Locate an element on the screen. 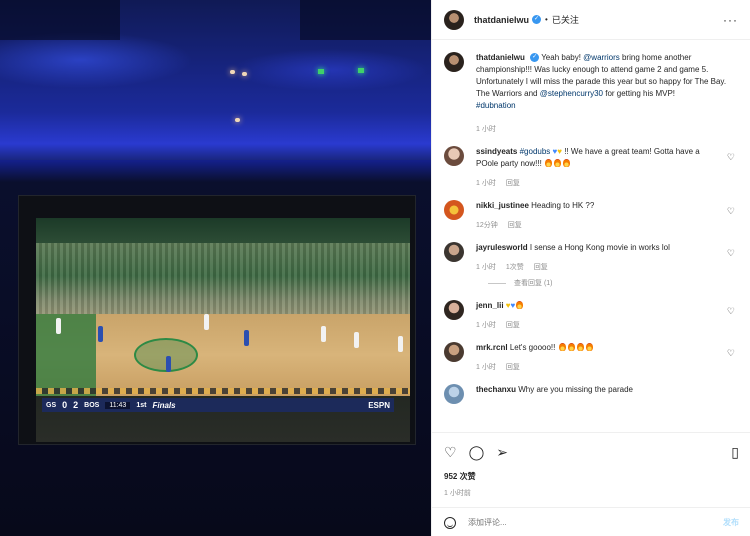 The height and width of the screenshot is (536, 750). away-score: 0 is located at coordinates (65, 405).